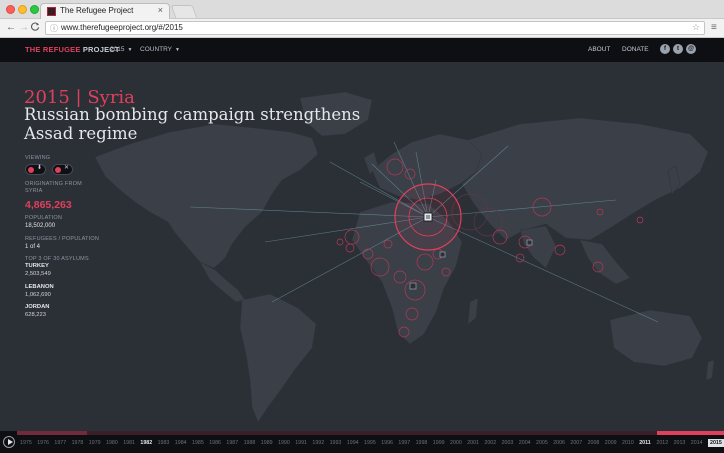 The height and width of the screenshot is (453, 724). Describe the element at coordinates (599, 49) in the screenshot. I see `about-link: ABOUT` at that location.